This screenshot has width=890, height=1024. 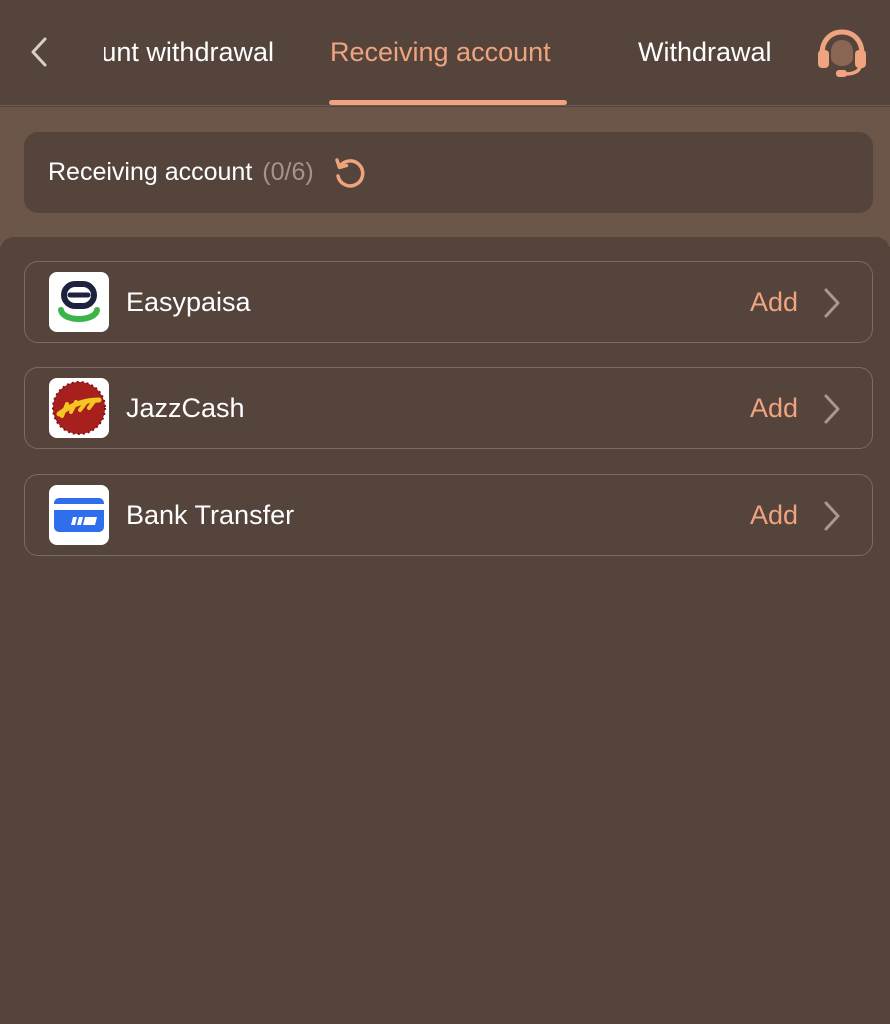 What do you see at coordinates (188, 302) in the screenshot?
I see `method-name: Easypaisa` at bounding box center [188, 302].